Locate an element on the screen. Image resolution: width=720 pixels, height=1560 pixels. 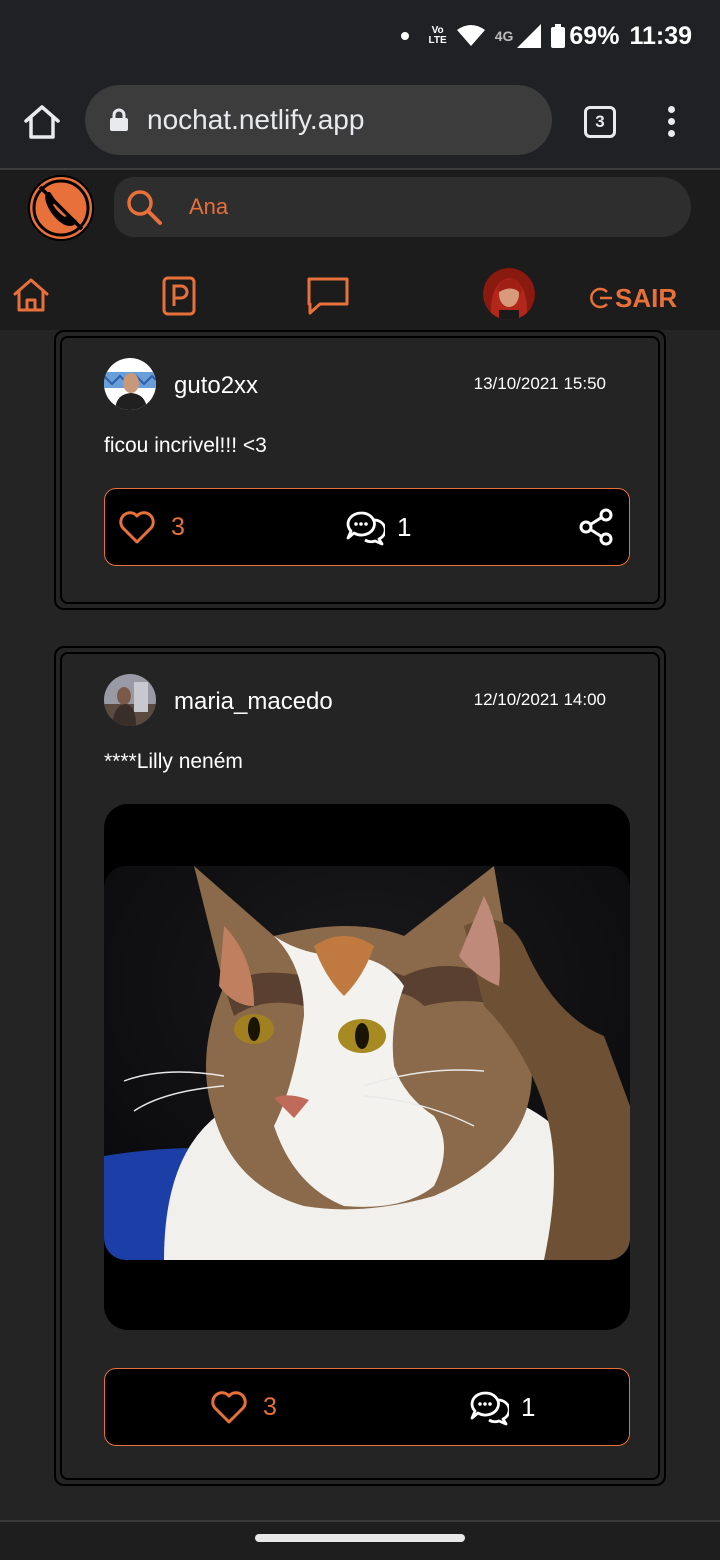
browser-menu-icon is located at coordinates (671, 122).